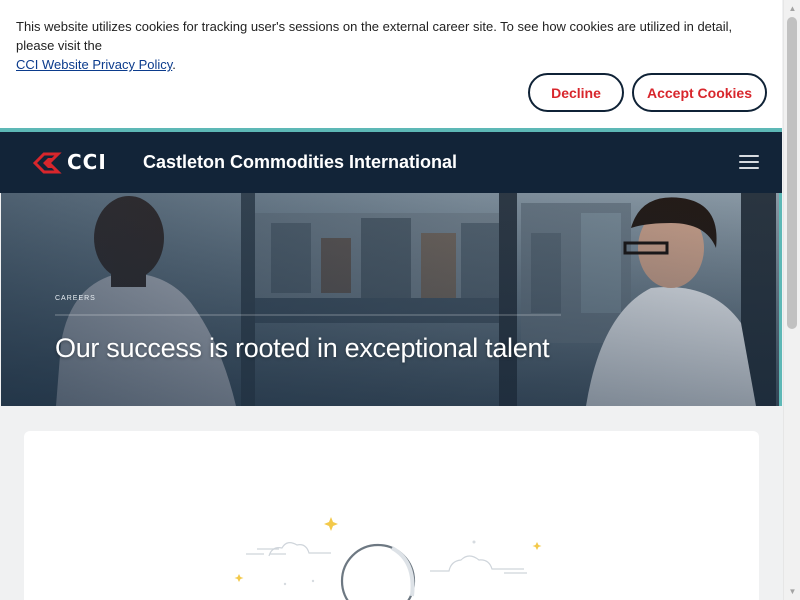  What do you see at coordinates (300, 162) in the screenshot?
I see `site-title: Castleton Commodities International` at bounding box center [300, 162].